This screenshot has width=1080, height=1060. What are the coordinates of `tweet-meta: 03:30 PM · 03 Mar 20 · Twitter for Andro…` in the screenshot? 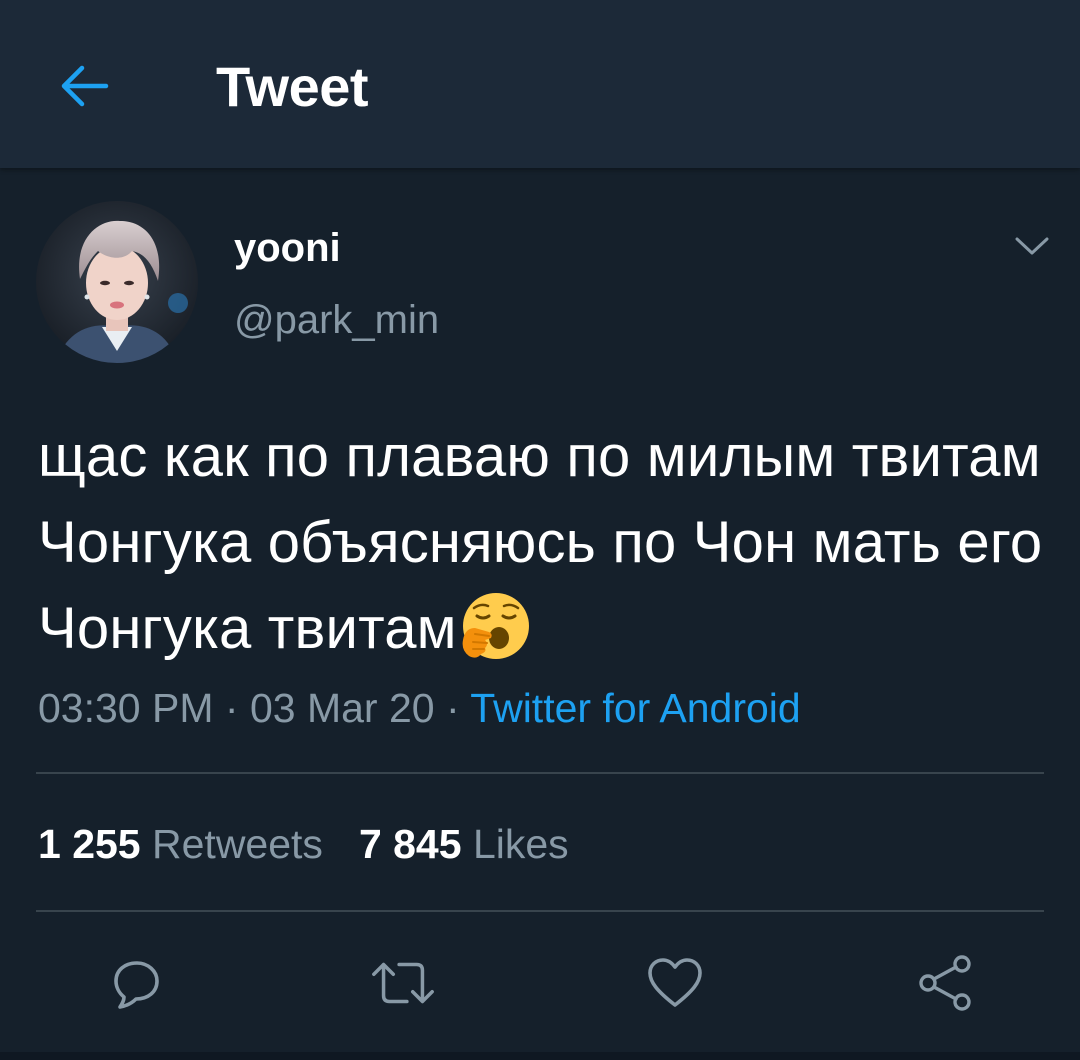 It's located at (419, 708).